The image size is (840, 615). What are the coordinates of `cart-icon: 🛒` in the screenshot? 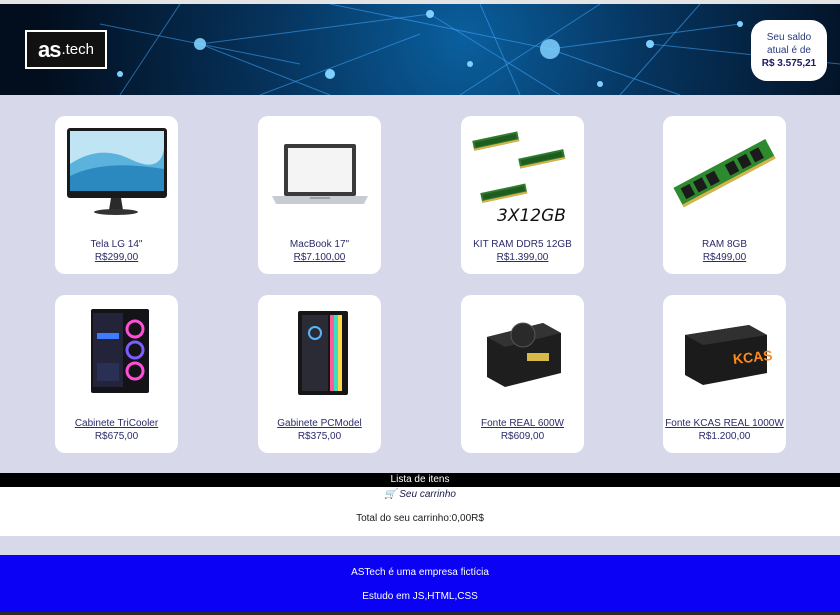 It's located at (390, 494).